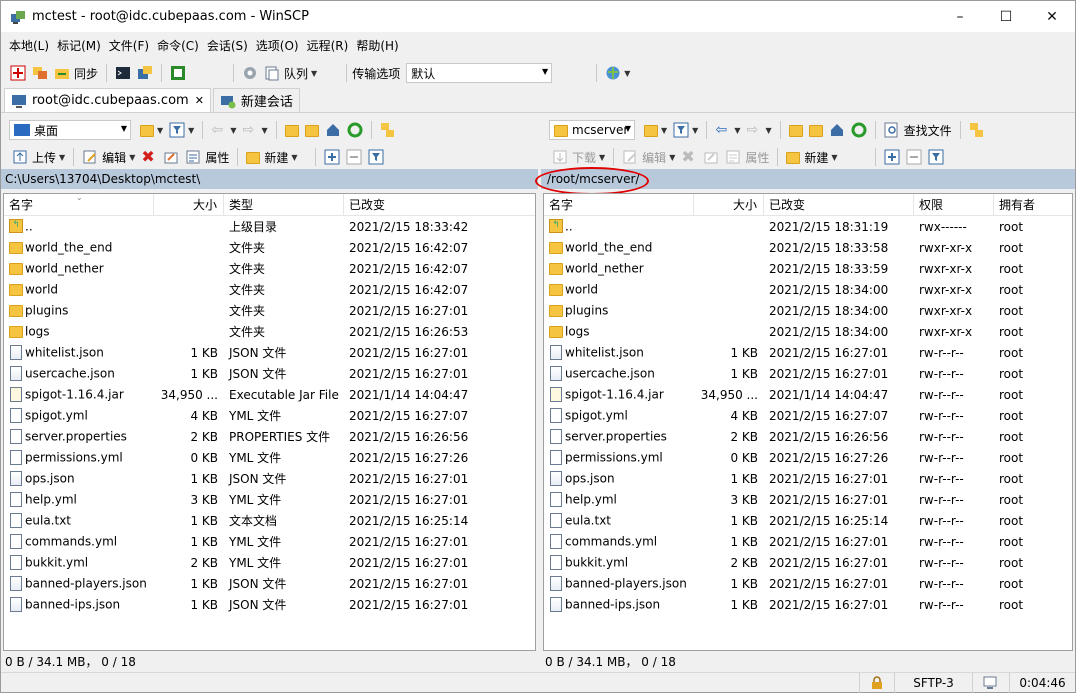 This screenshot has width=1076, height=693. I want to click on table-row: logs 文件夹 2021/2/15 16:26:53, so click(269, 331).